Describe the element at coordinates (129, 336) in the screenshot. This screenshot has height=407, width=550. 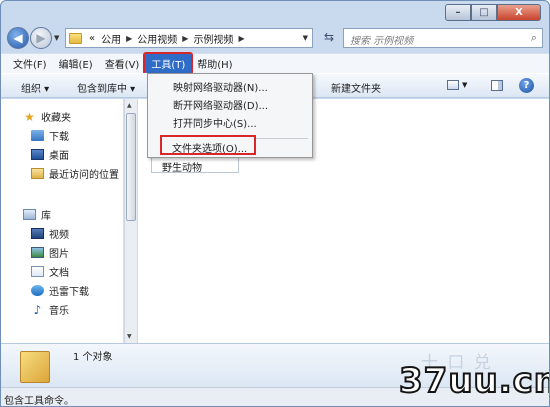
I see `scroll-down-icon: ▼` at that location.